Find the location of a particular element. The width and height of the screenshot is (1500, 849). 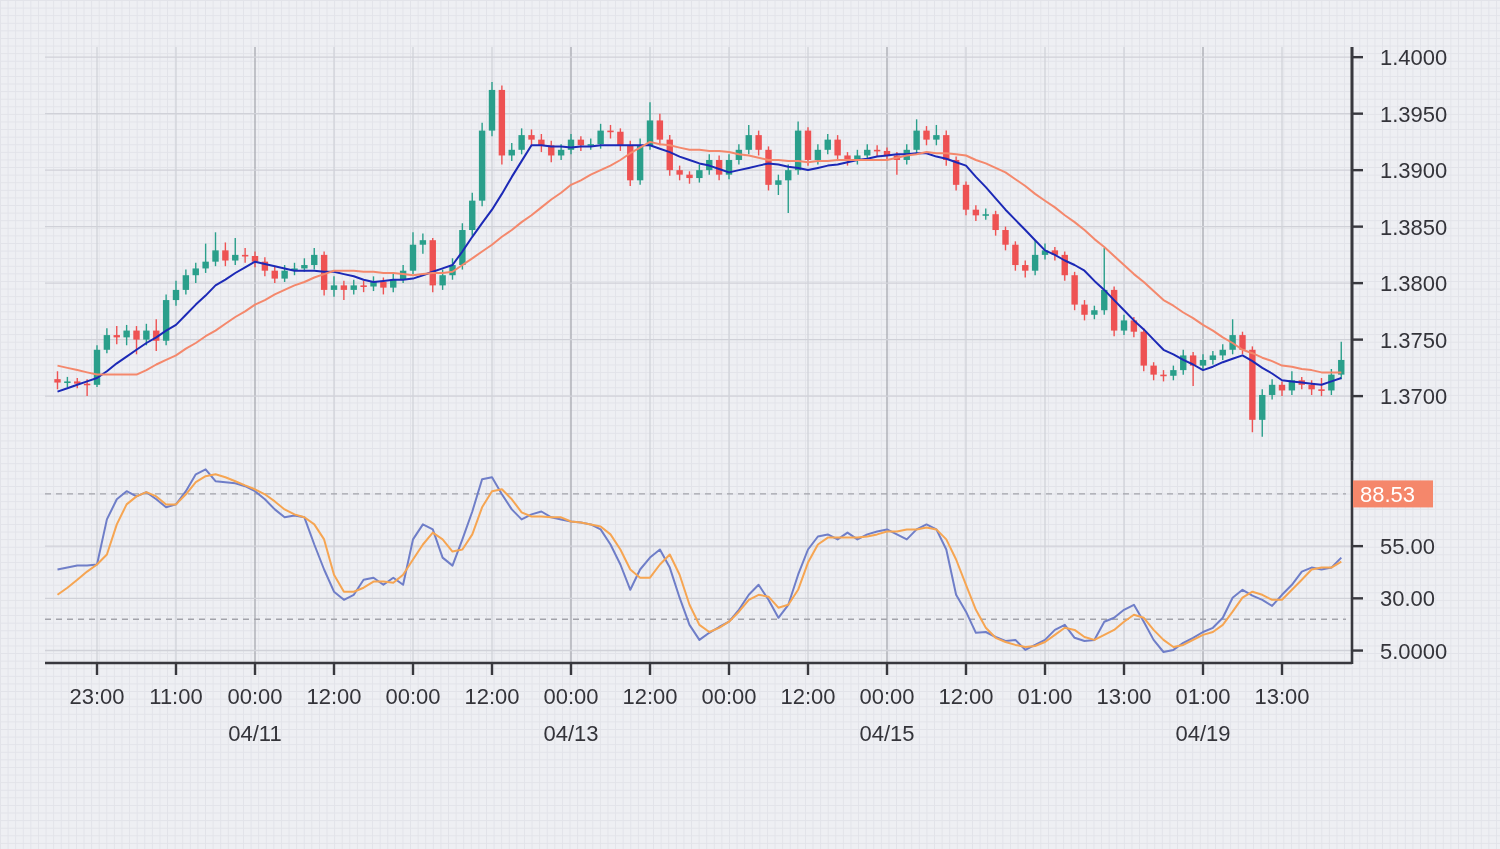

axis-label: 11:00 is located at coordinates (176, 696).